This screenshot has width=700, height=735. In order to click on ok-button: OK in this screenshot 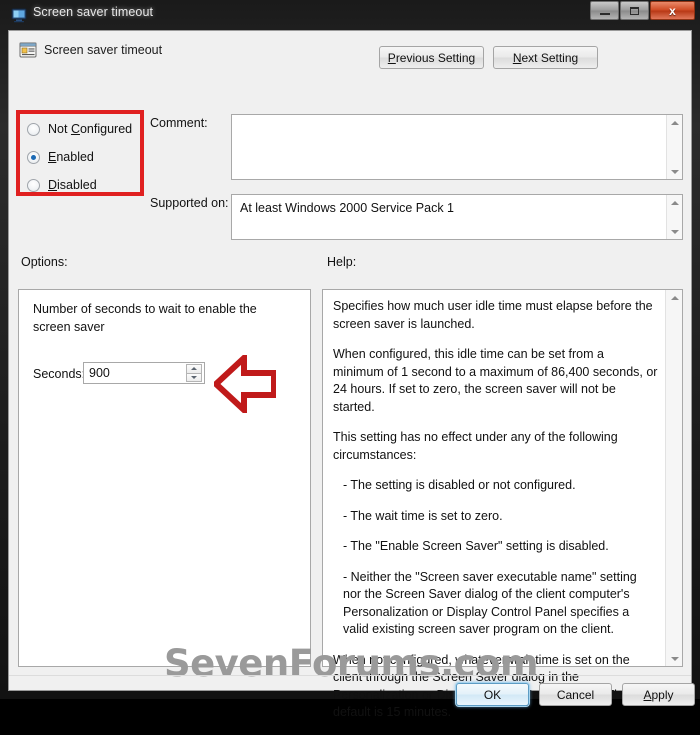, I will do `click(492, 694)`.